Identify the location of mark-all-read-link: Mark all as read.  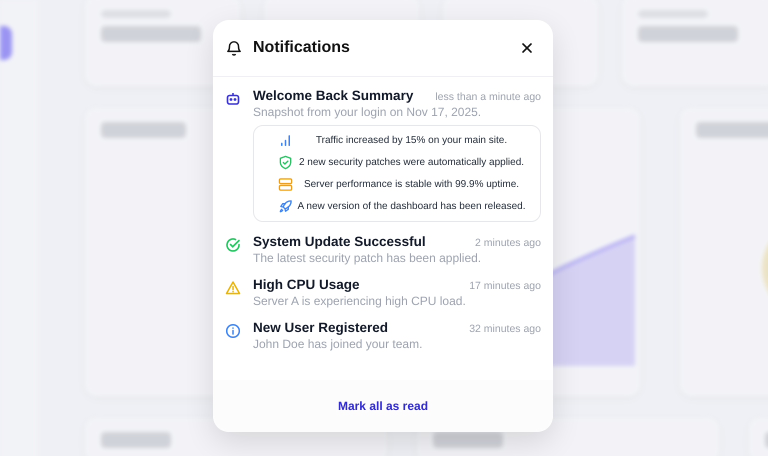
(383, 406).